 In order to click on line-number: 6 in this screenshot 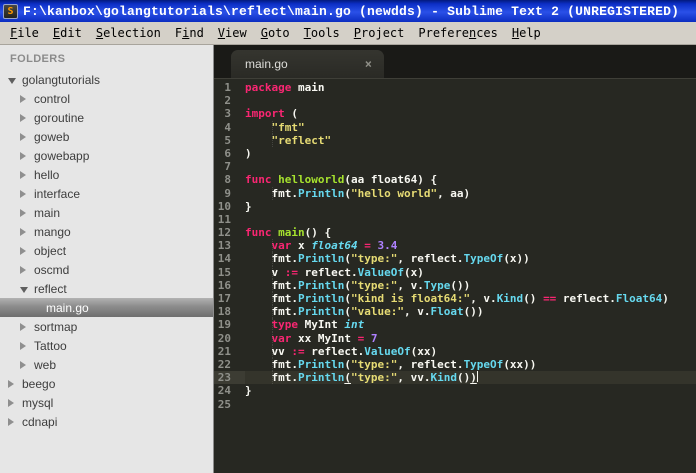, I will do `click(227, 153)`.